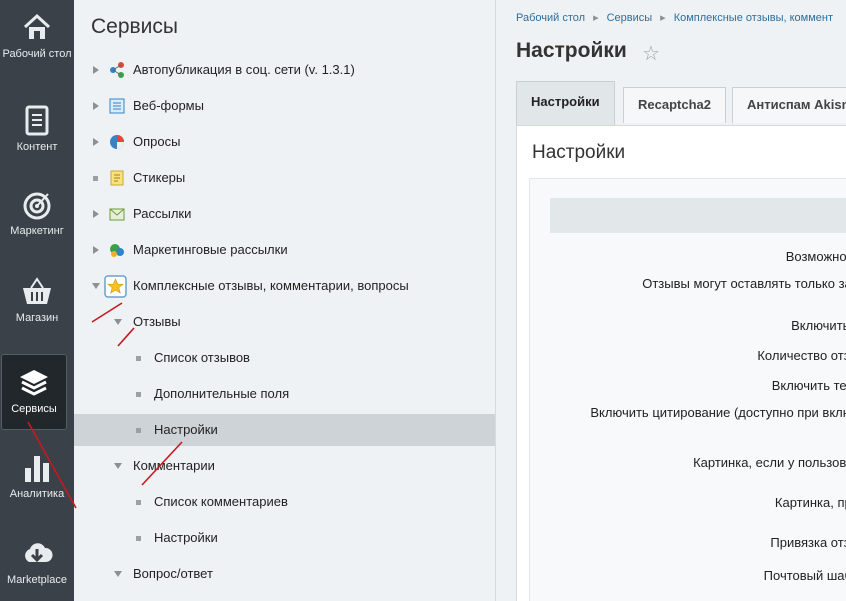 The height and width of the screenshot is (601, 846). What do you see at coordinates (284, 574) in the screenshot?
I see `menu-item-qa: Вопрос/ответ` at bounding box center [284, 574].